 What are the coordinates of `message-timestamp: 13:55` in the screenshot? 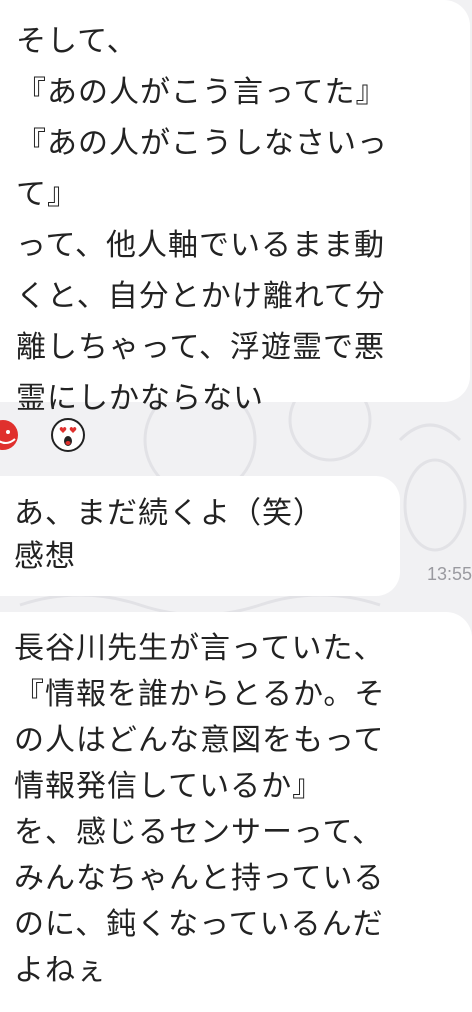 It's located at (449, 574).